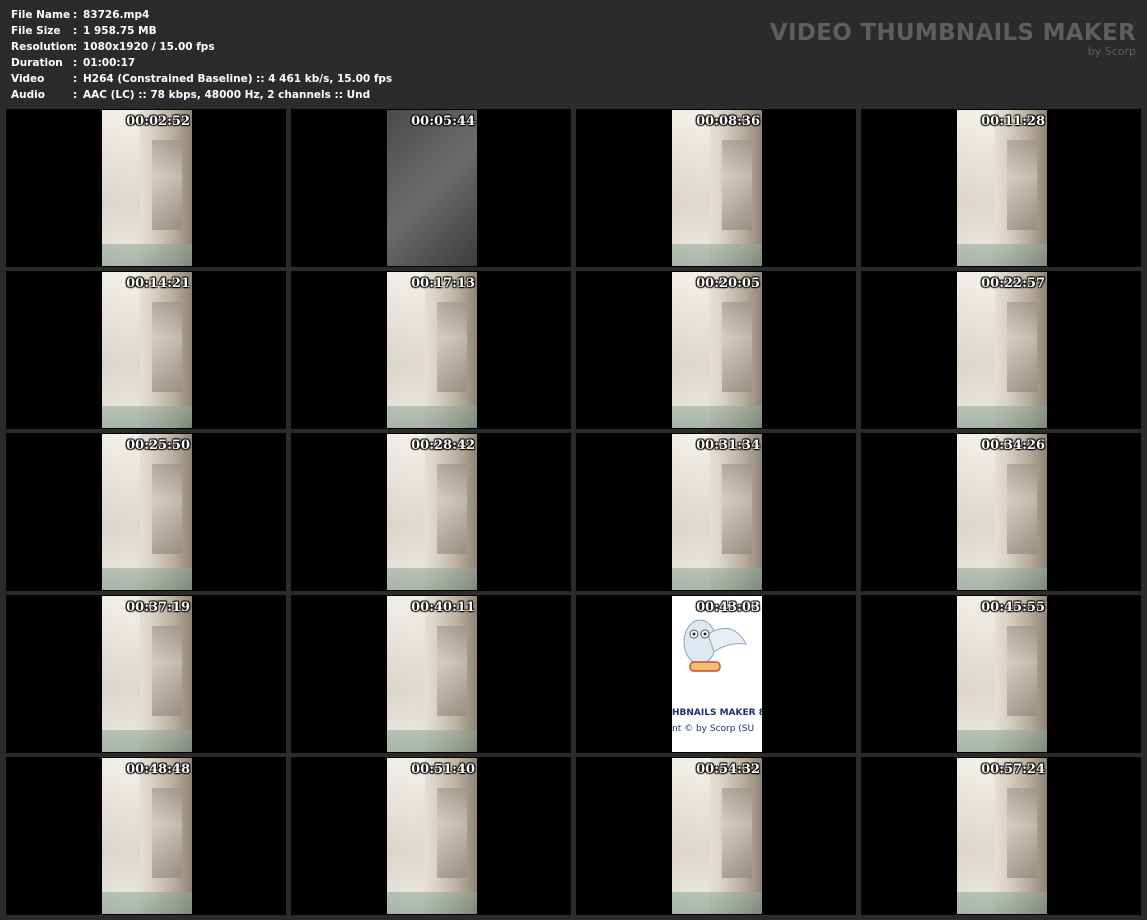 Image resolution: width=1147 pixels, height=920 pixels. What do you see at coordinates (728, 607) in the screenshot?
I see `timestamp-label: 00:43:03` at bounding box center [728, 607].